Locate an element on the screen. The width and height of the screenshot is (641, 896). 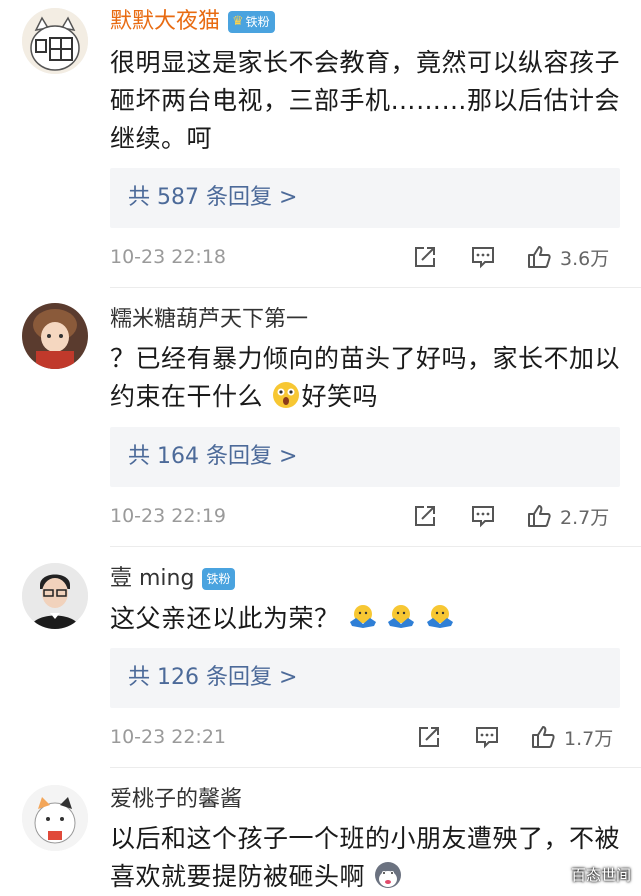
username: 爱桃子的馨酱 is located at coordinates (176, 800).